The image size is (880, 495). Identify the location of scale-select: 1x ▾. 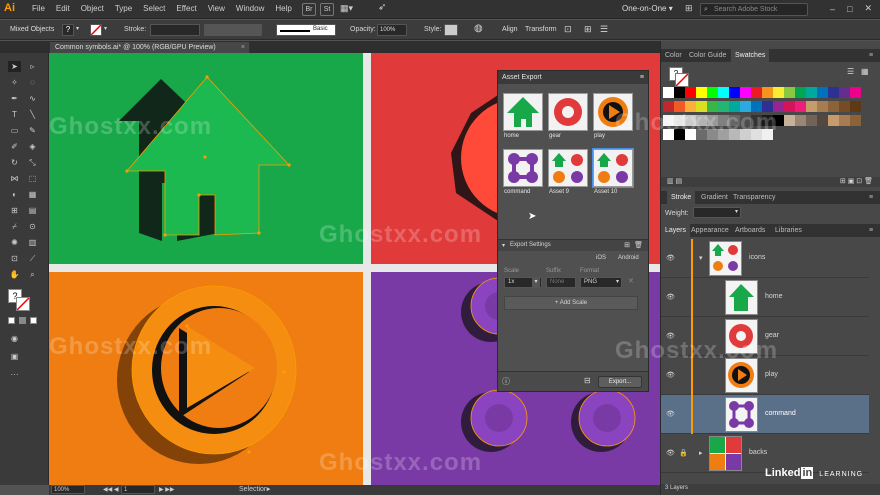
(523, 282).